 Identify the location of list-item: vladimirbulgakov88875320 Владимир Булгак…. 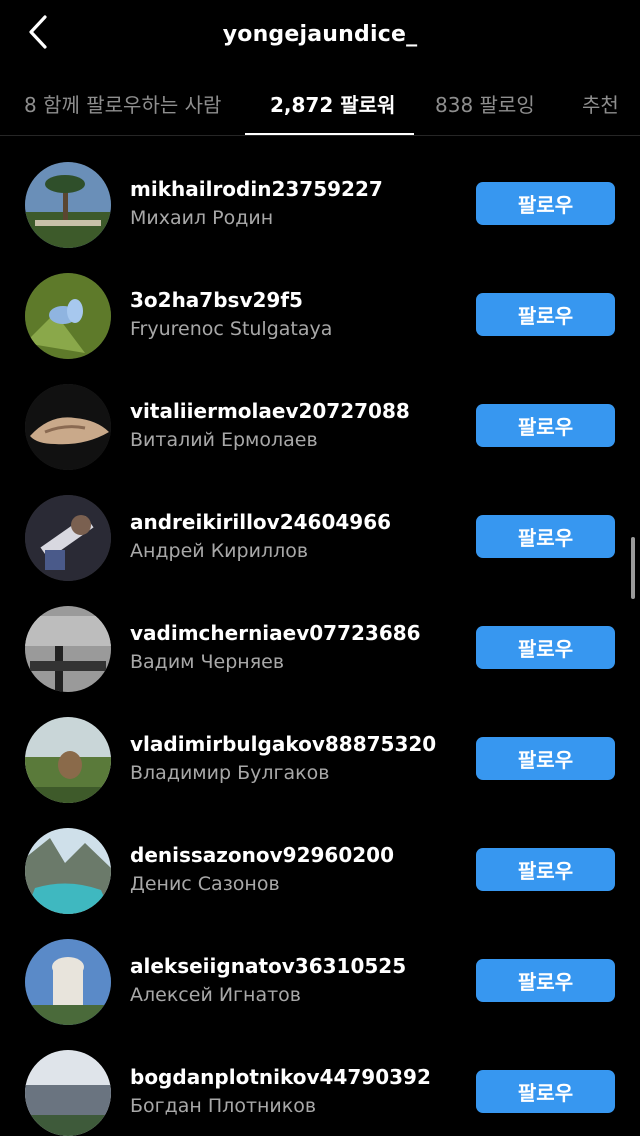
(320, 747).